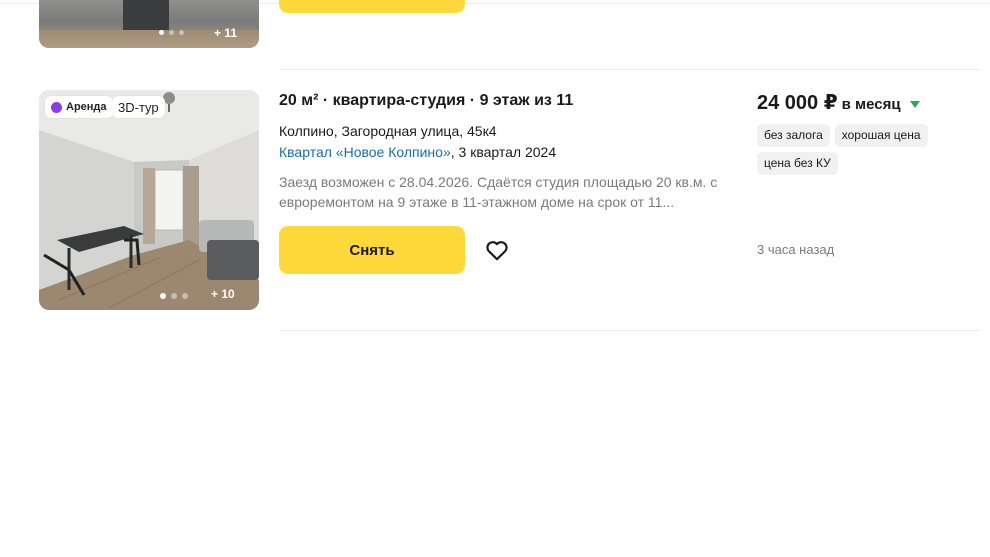 The width and height of the screenshot is (990, 557). What do you see at coordinates (914, 104) in the screenshot?
I see `price-down-triangle-icon` at bounding box center [914, 104].